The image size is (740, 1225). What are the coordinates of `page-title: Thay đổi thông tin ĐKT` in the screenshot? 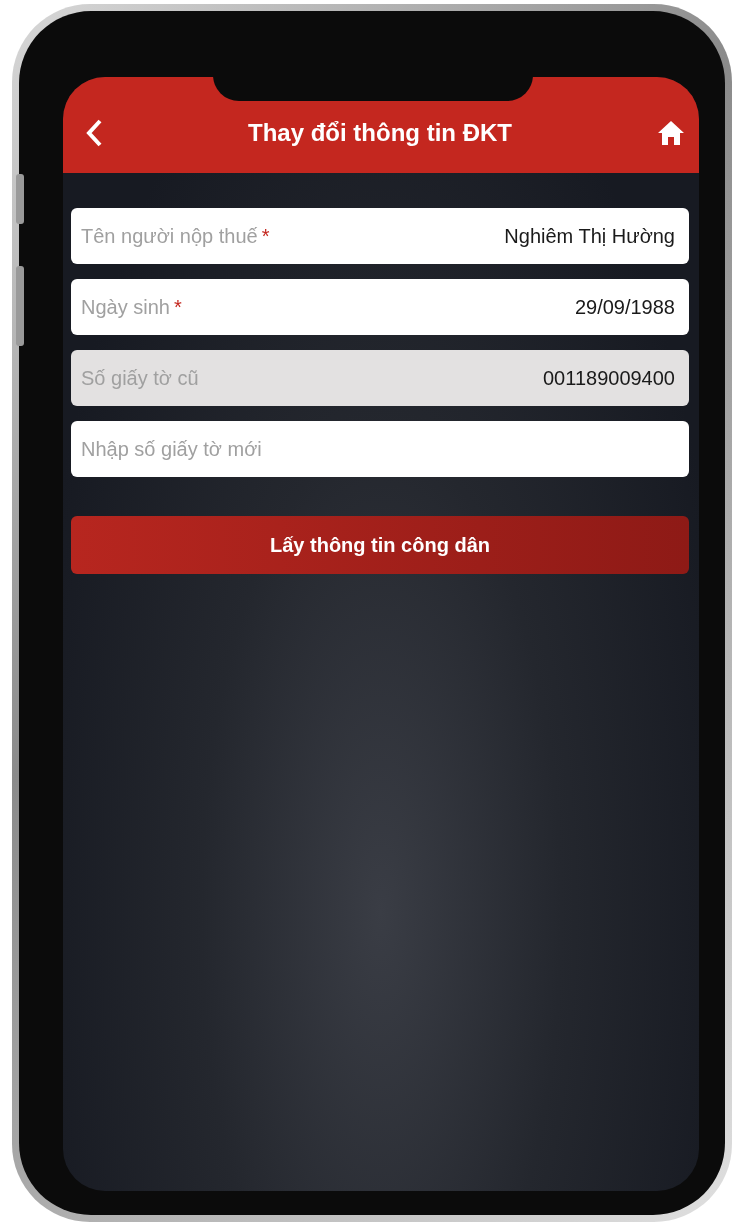 It's located at (380, 133).